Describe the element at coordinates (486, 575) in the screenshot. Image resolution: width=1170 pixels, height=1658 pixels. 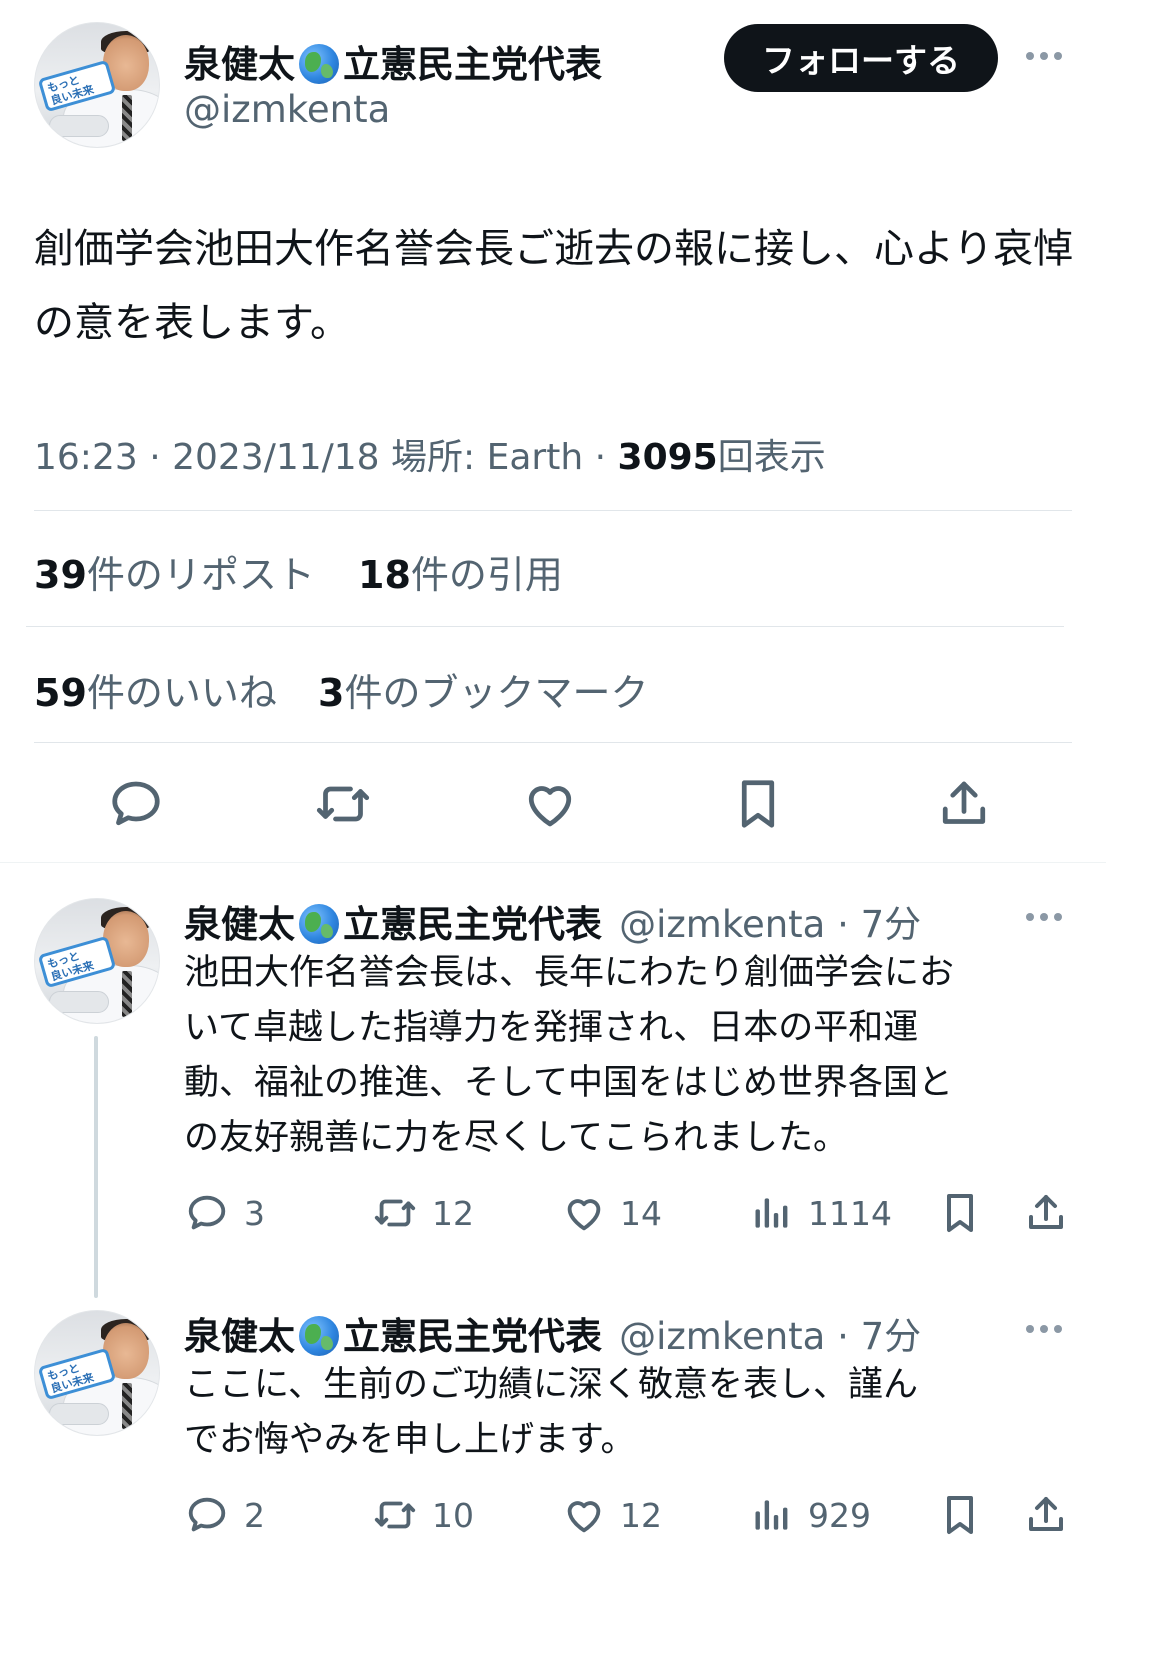
I see `quotes-label: 件の引用` at that location.